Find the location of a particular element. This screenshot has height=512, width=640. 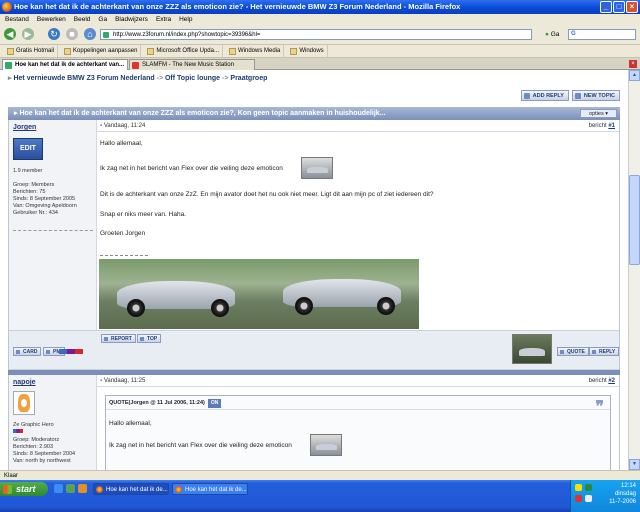

topic-buttons: ADD REPLY NEW TOPIC is located at coordinates (570, 95).